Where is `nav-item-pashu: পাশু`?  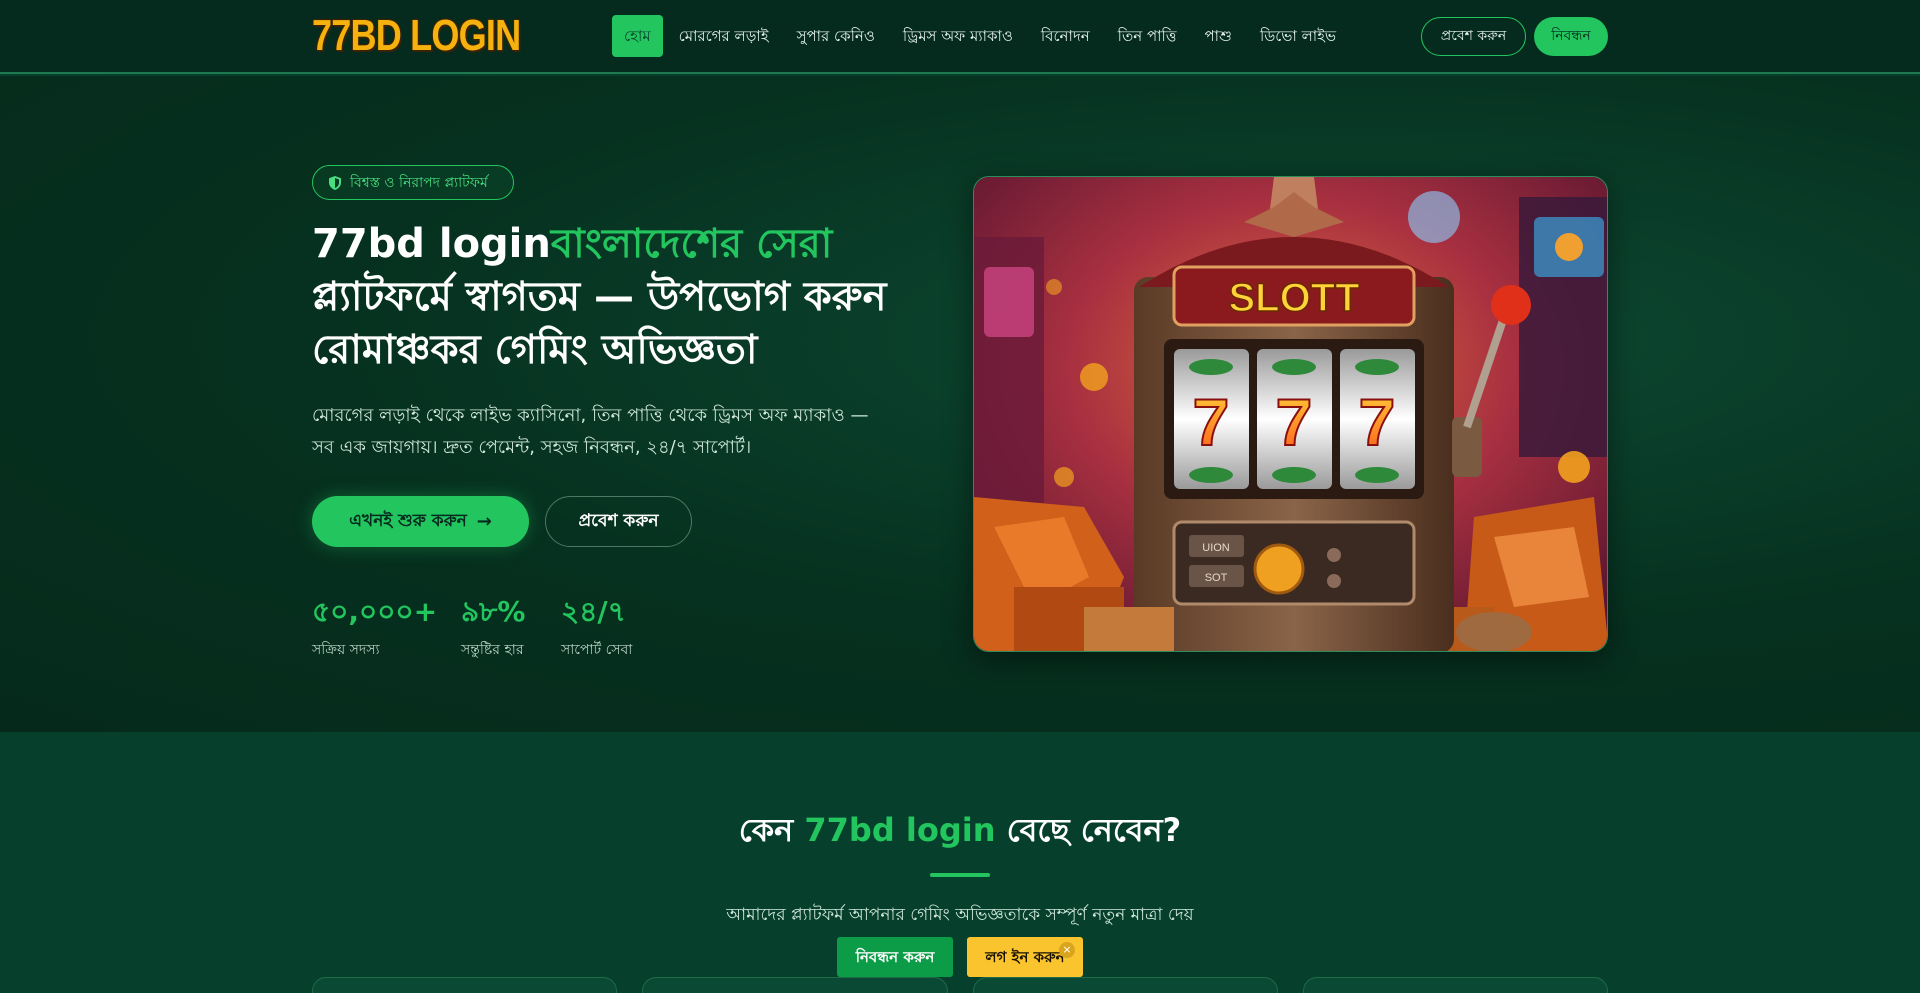
nav-item-pashu: পাশু is located at coordinates (1218, 36).